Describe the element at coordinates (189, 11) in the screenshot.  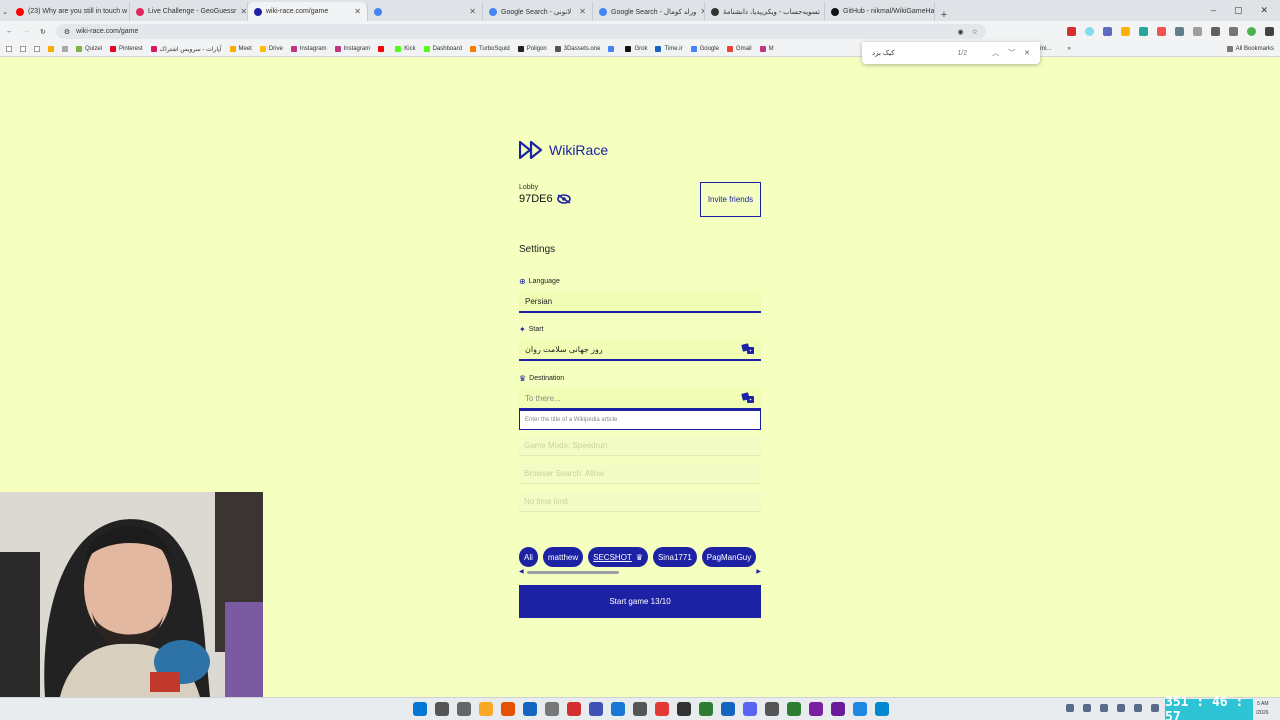
I see `browser-tab: Live Challenge - GeoGuessr ✕` at that location.